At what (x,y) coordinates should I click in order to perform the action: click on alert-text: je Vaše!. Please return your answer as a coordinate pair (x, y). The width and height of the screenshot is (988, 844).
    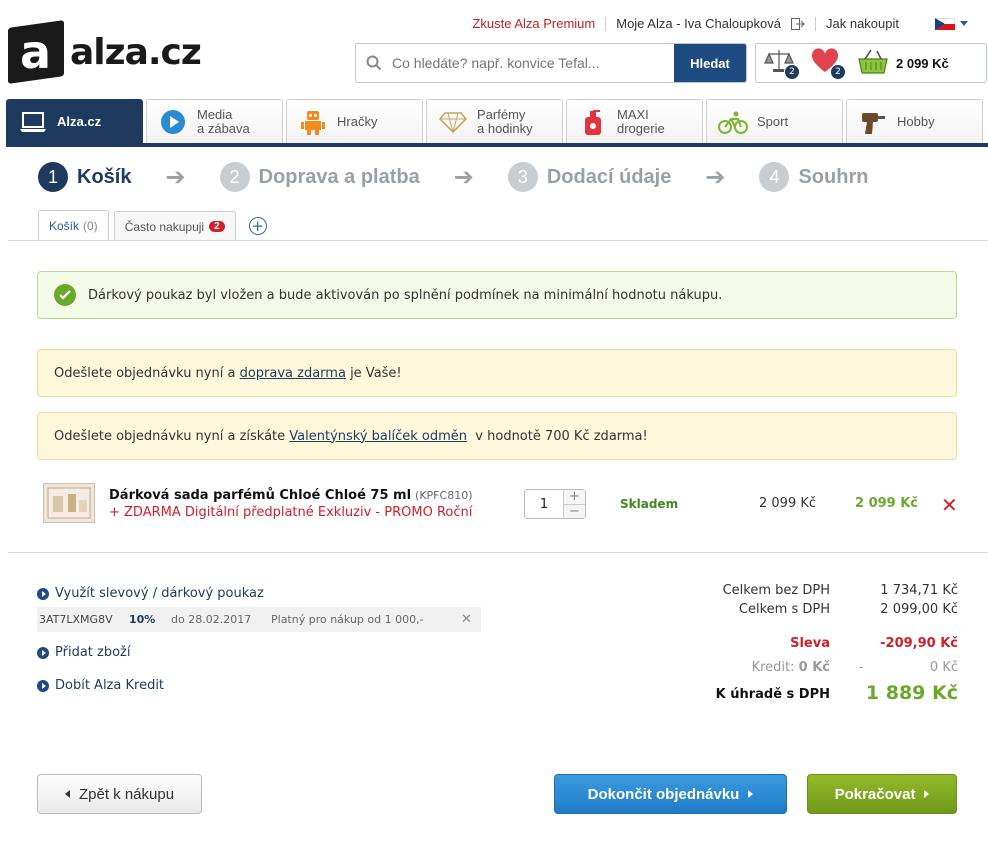
    Looking at the image, I should click on (373, 373).